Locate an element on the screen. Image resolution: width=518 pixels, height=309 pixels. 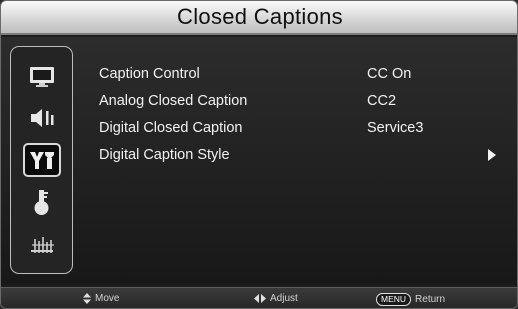
channel-icon is located at coordinates (42, 245).